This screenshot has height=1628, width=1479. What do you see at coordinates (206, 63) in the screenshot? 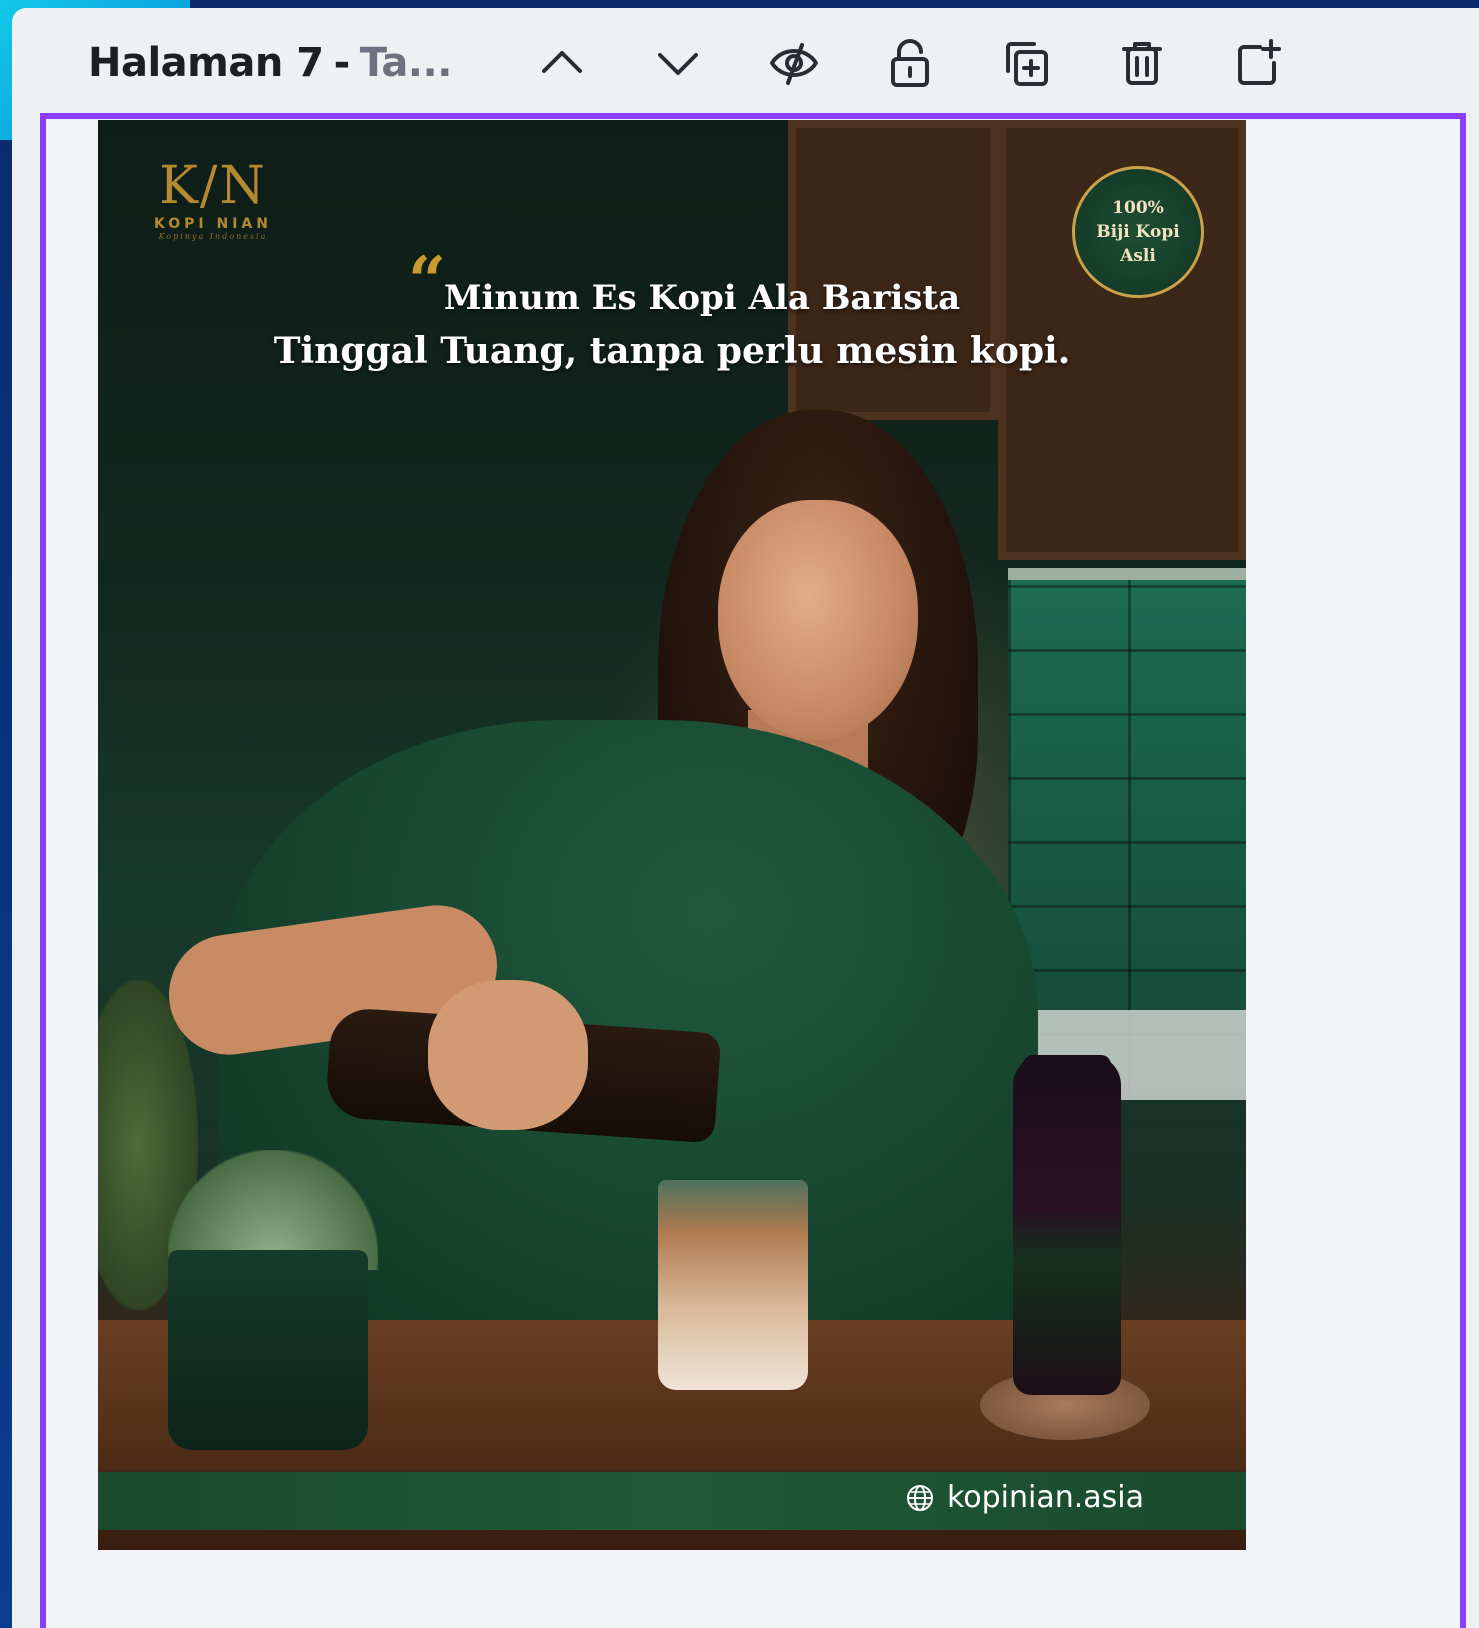
I see `page-title-main: Halaman 7` at bounding box center [206, 63].